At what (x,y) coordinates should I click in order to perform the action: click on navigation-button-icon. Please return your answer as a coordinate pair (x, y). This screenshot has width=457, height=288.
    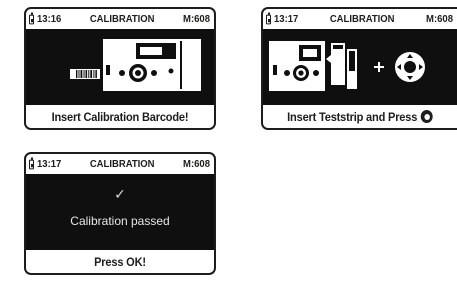
    Looking at the image, I should click on (410, 67).